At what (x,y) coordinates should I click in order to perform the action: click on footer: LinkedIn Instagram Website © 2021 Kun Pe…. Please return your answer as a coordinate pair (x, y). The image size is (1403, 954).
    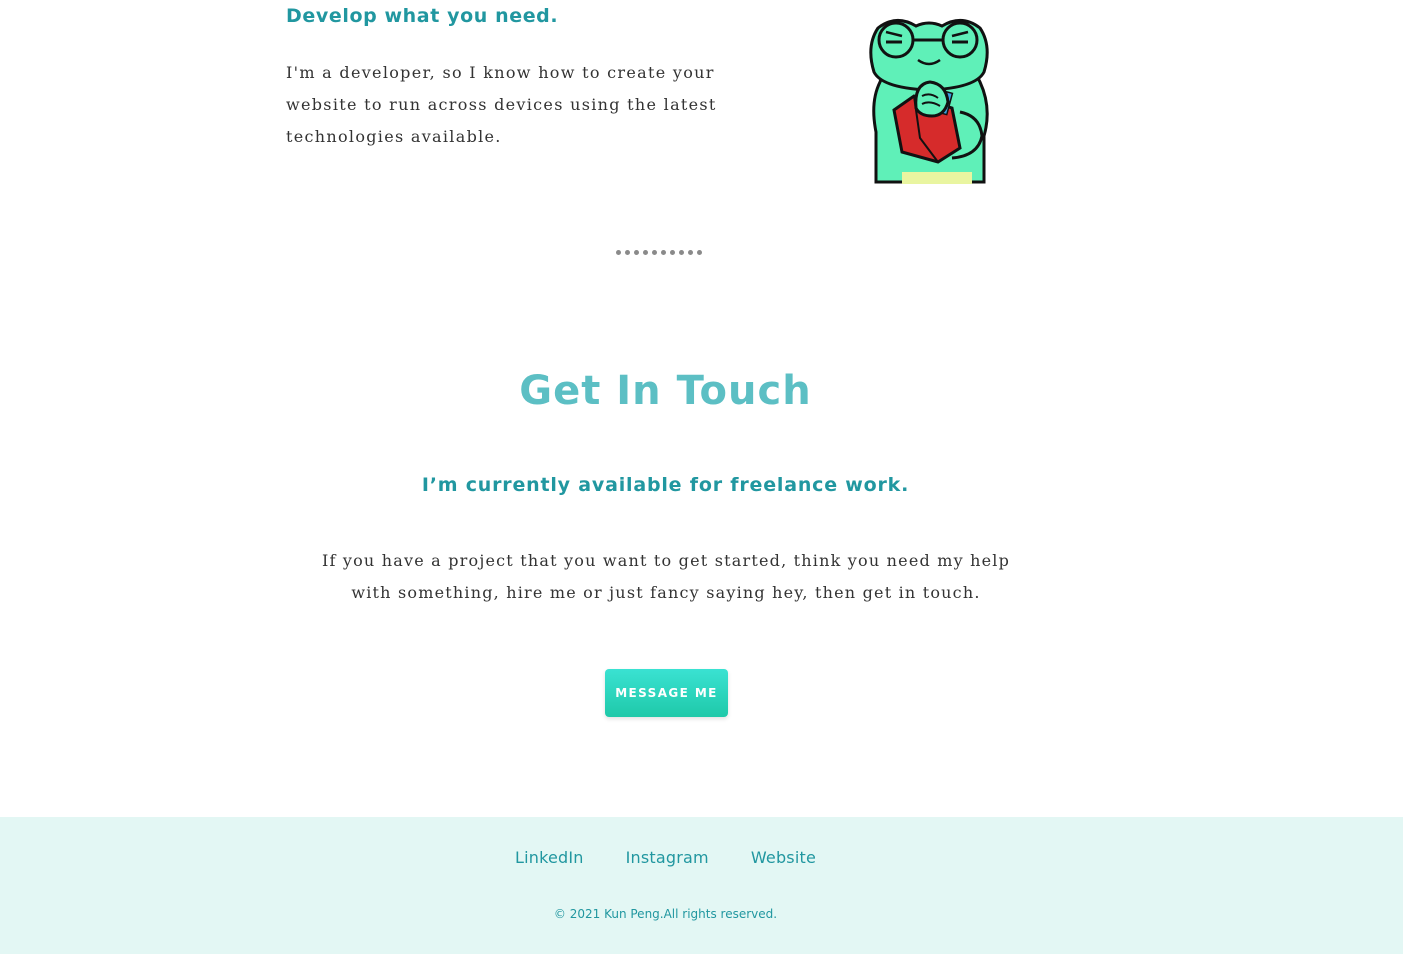
    Looking at the image, I should click on (701, 885).